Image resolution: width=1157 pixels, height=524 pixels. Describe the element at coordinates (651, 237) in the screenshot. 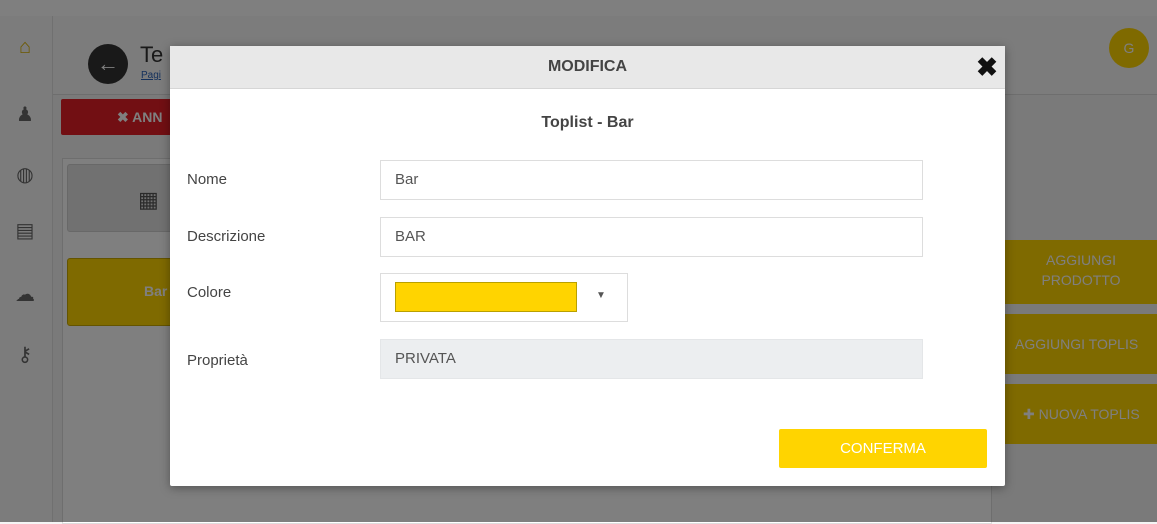

I see `descrizione-field: BAR` at that location.